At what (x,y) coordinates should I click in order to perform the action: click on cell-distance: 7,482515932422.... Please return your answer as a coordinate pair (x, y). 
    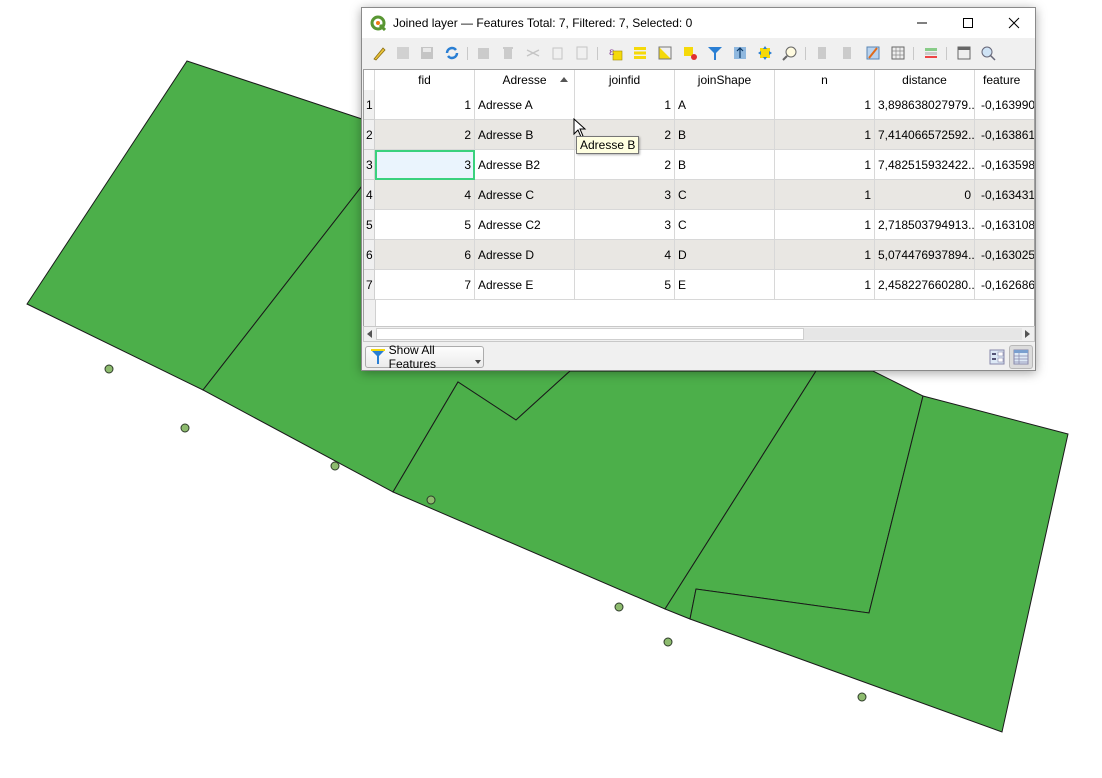
    Looking at the image, I should click on (925, 165).